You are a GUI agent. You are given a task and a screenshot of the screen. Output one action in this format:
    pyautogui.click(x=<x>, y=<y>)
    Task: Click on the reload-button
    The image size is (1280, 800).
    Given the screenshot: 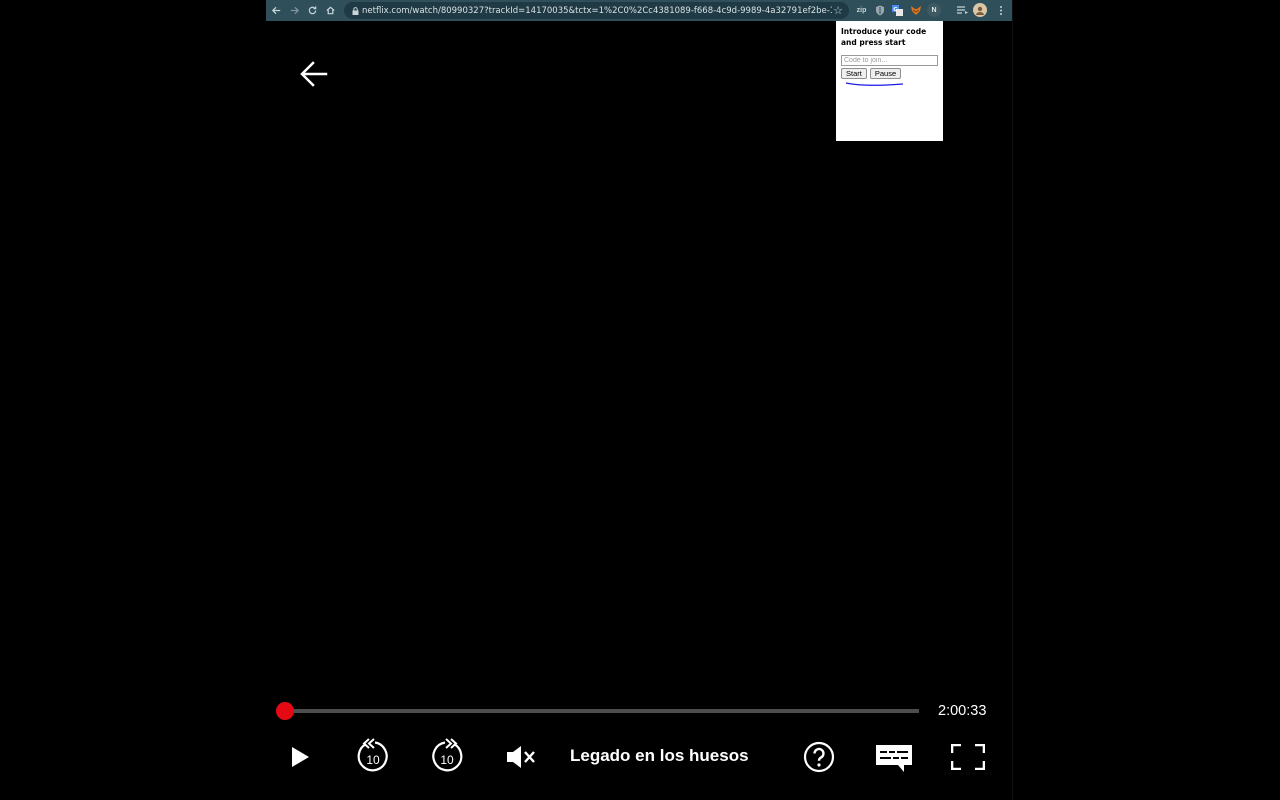 What is the action you would take?
    pyautogui.click(x=312, y=10)
    